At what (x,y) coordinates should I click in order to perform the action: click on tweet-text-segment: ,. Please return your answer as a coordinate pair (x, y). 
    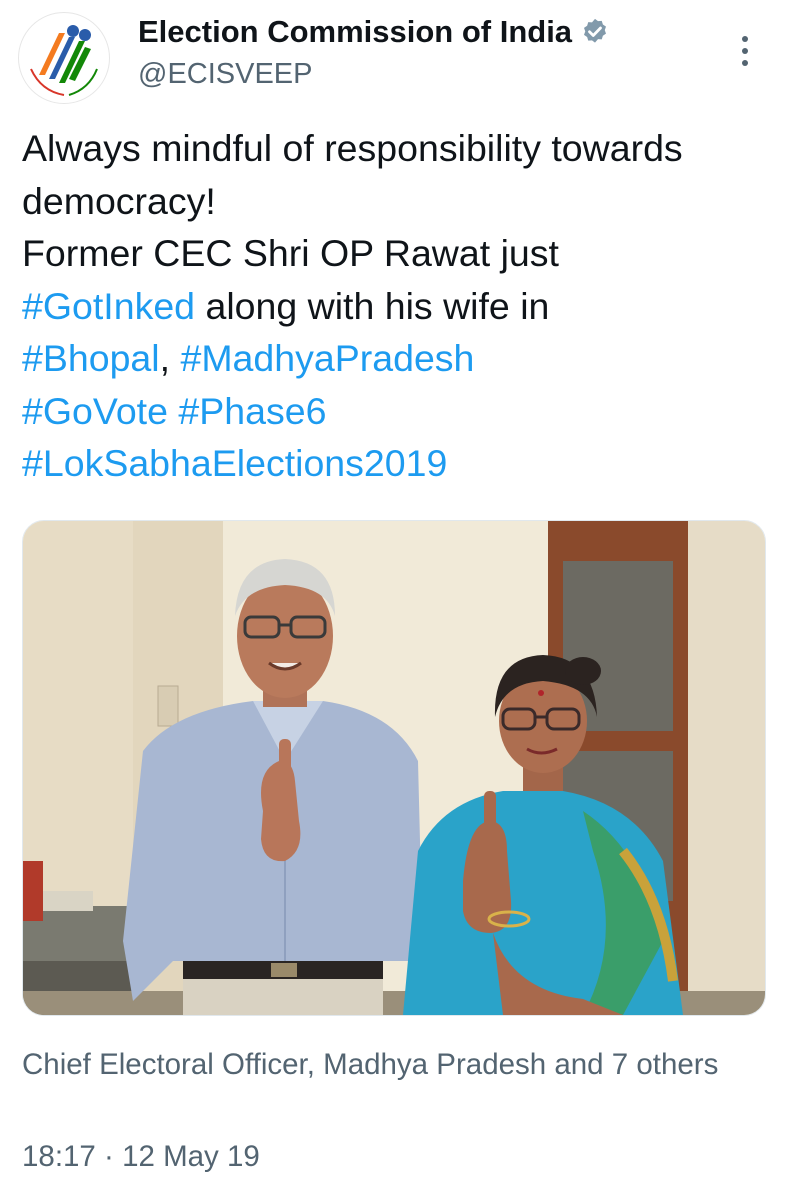
    Looking at the image, I should click on (170, 358).